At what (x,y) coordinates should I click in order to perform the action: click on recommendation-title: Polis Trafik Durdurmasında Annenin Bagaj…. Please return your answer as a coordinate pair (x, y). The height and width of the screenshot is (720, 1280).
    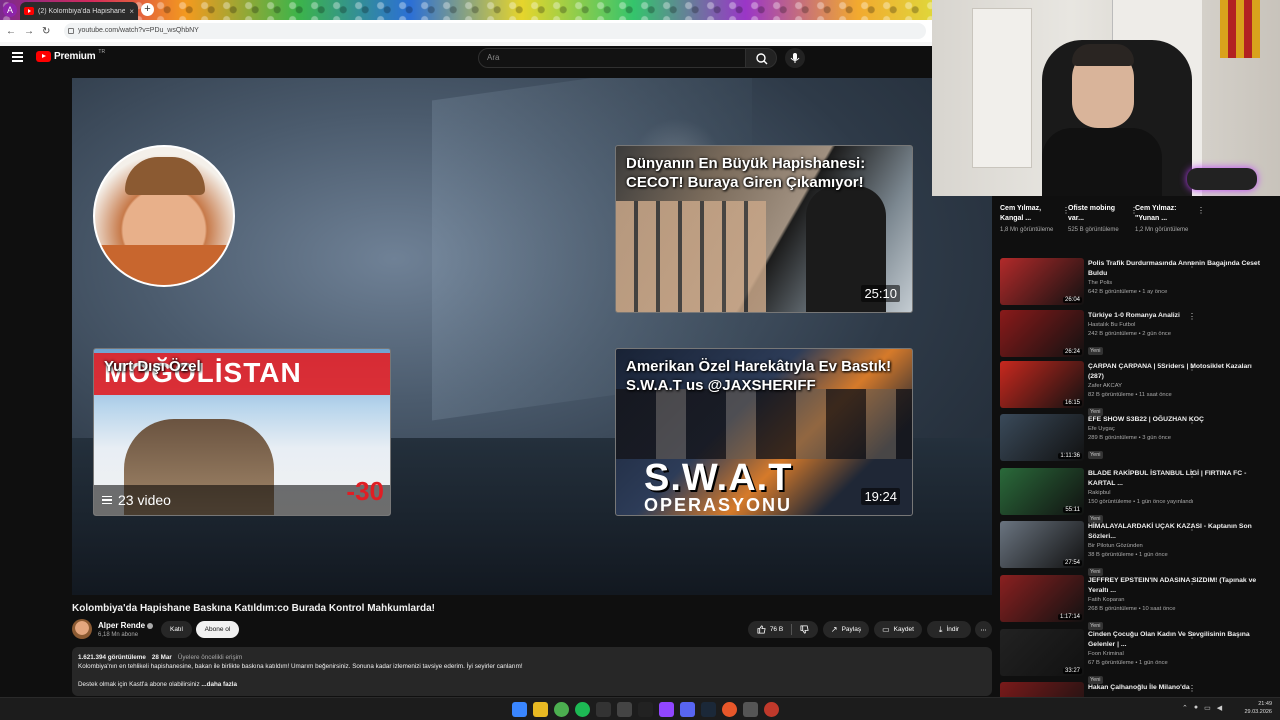
    Looking at the image, I should click on (1178, 269).